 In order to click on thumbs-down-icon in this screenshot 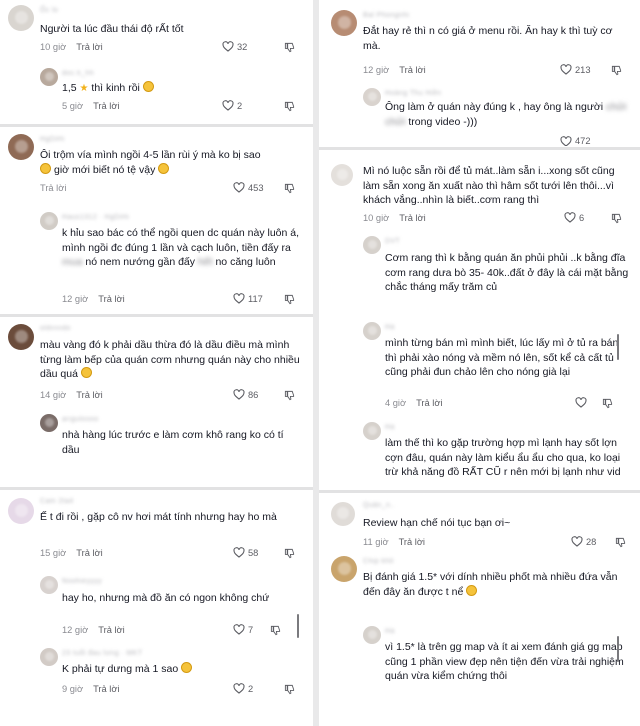, I will do `click(620, 542)`.